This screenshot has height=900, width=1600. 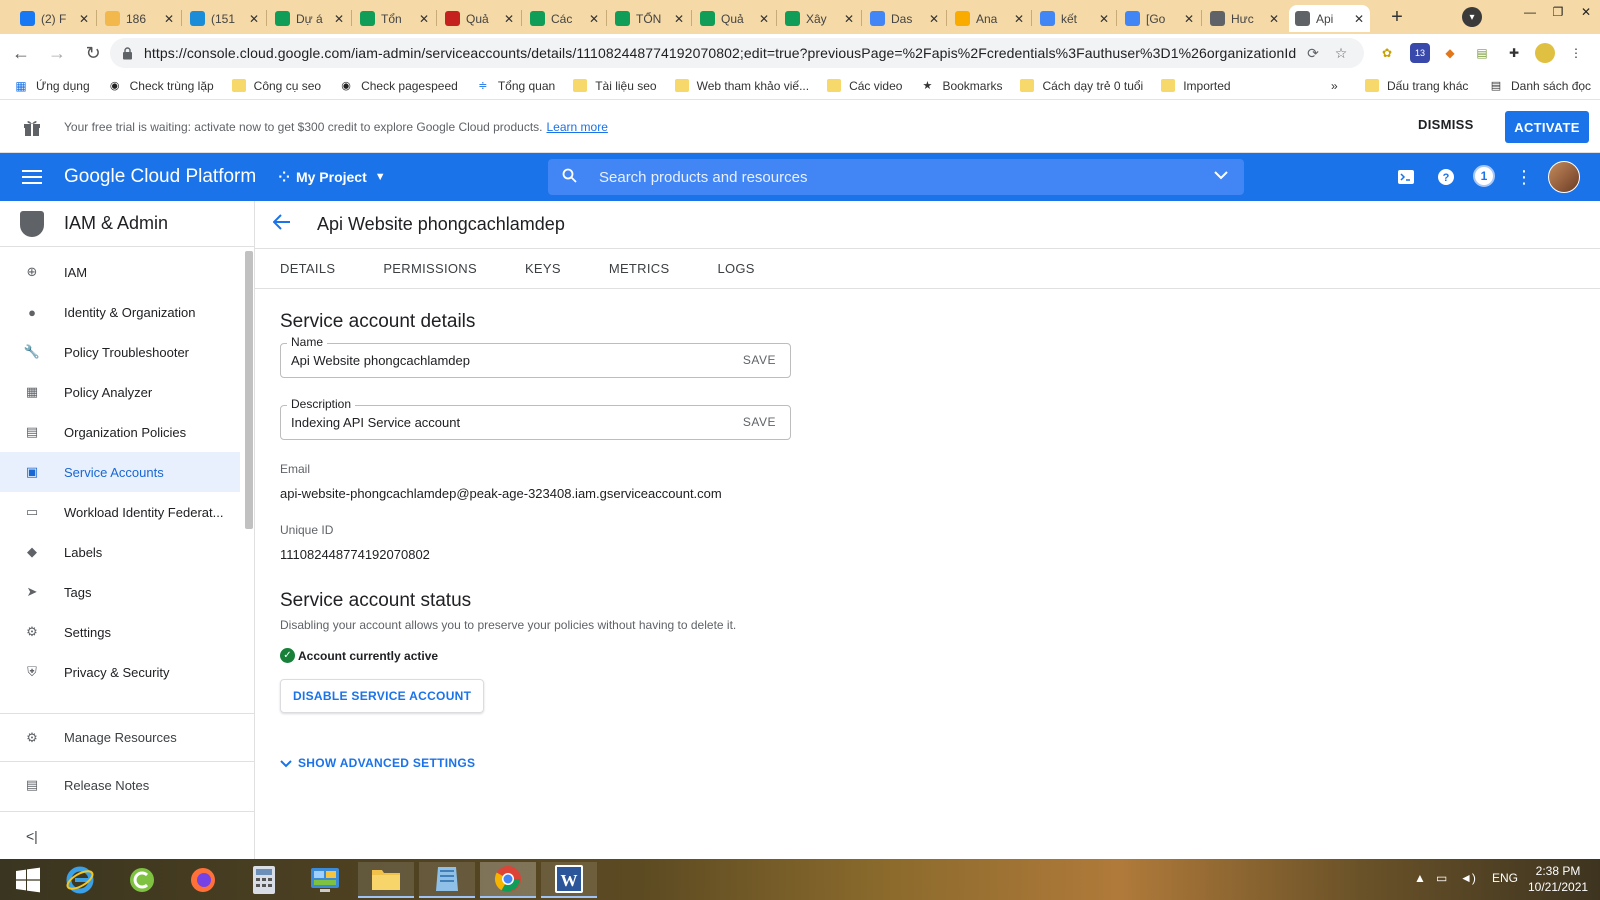 What do you see at coordinates (380, 360) in the screenshot?
I see `name-value: Api Website phongcachlamdep` at bounding box center [380, 360].